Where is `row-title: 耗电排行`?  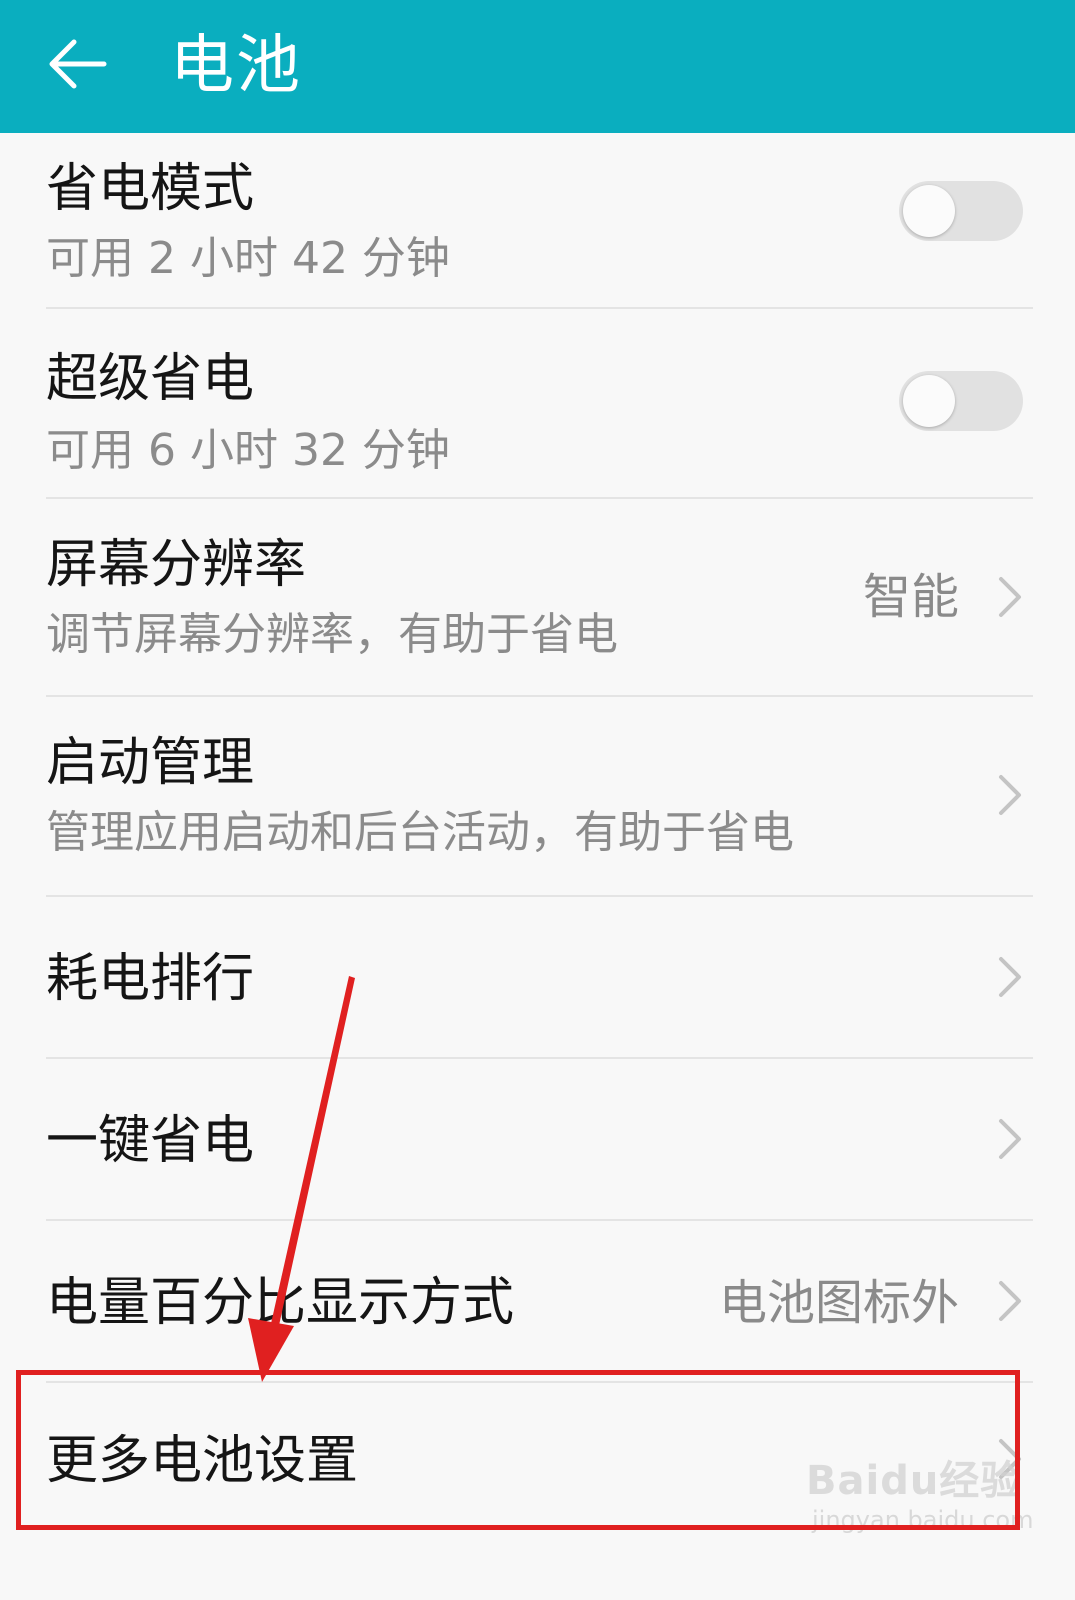
row-title: 耗电排行 is located at coordinates (150, 979).